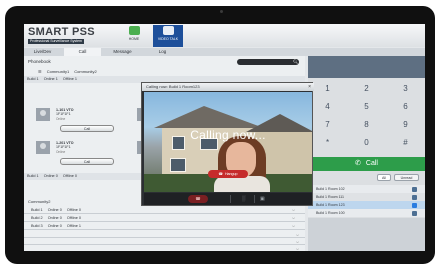 This screenshot has height=268, width=440. What do you see at coordinates (366, 197) in the screenshot?
I see `call-log-item: Build 1 Room 111` at bounding box center [366, 197].